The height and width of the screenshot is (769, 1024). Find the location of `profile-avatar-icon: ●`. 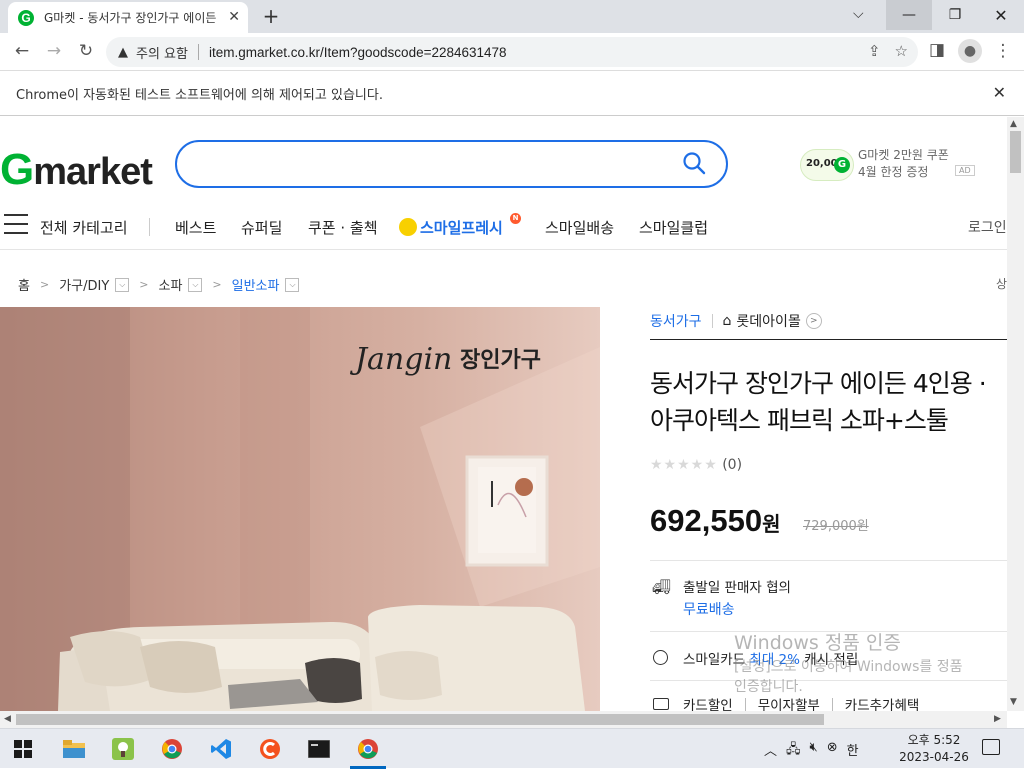

profile-avatar-icon: ● is located at coordinates (970, 51).